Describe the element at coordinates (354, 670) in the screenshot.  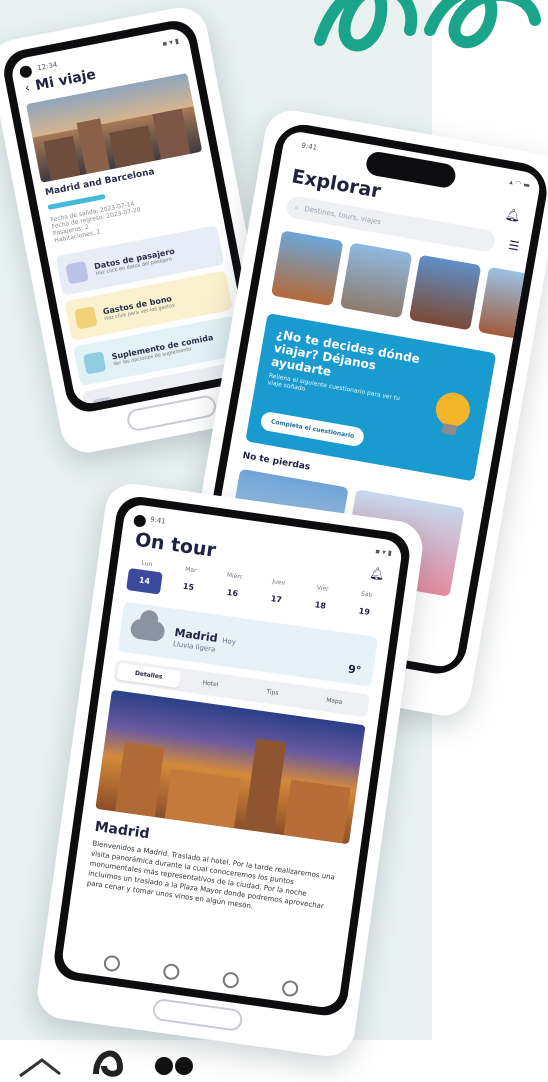
I see `weather-temp: 9°` at that location.